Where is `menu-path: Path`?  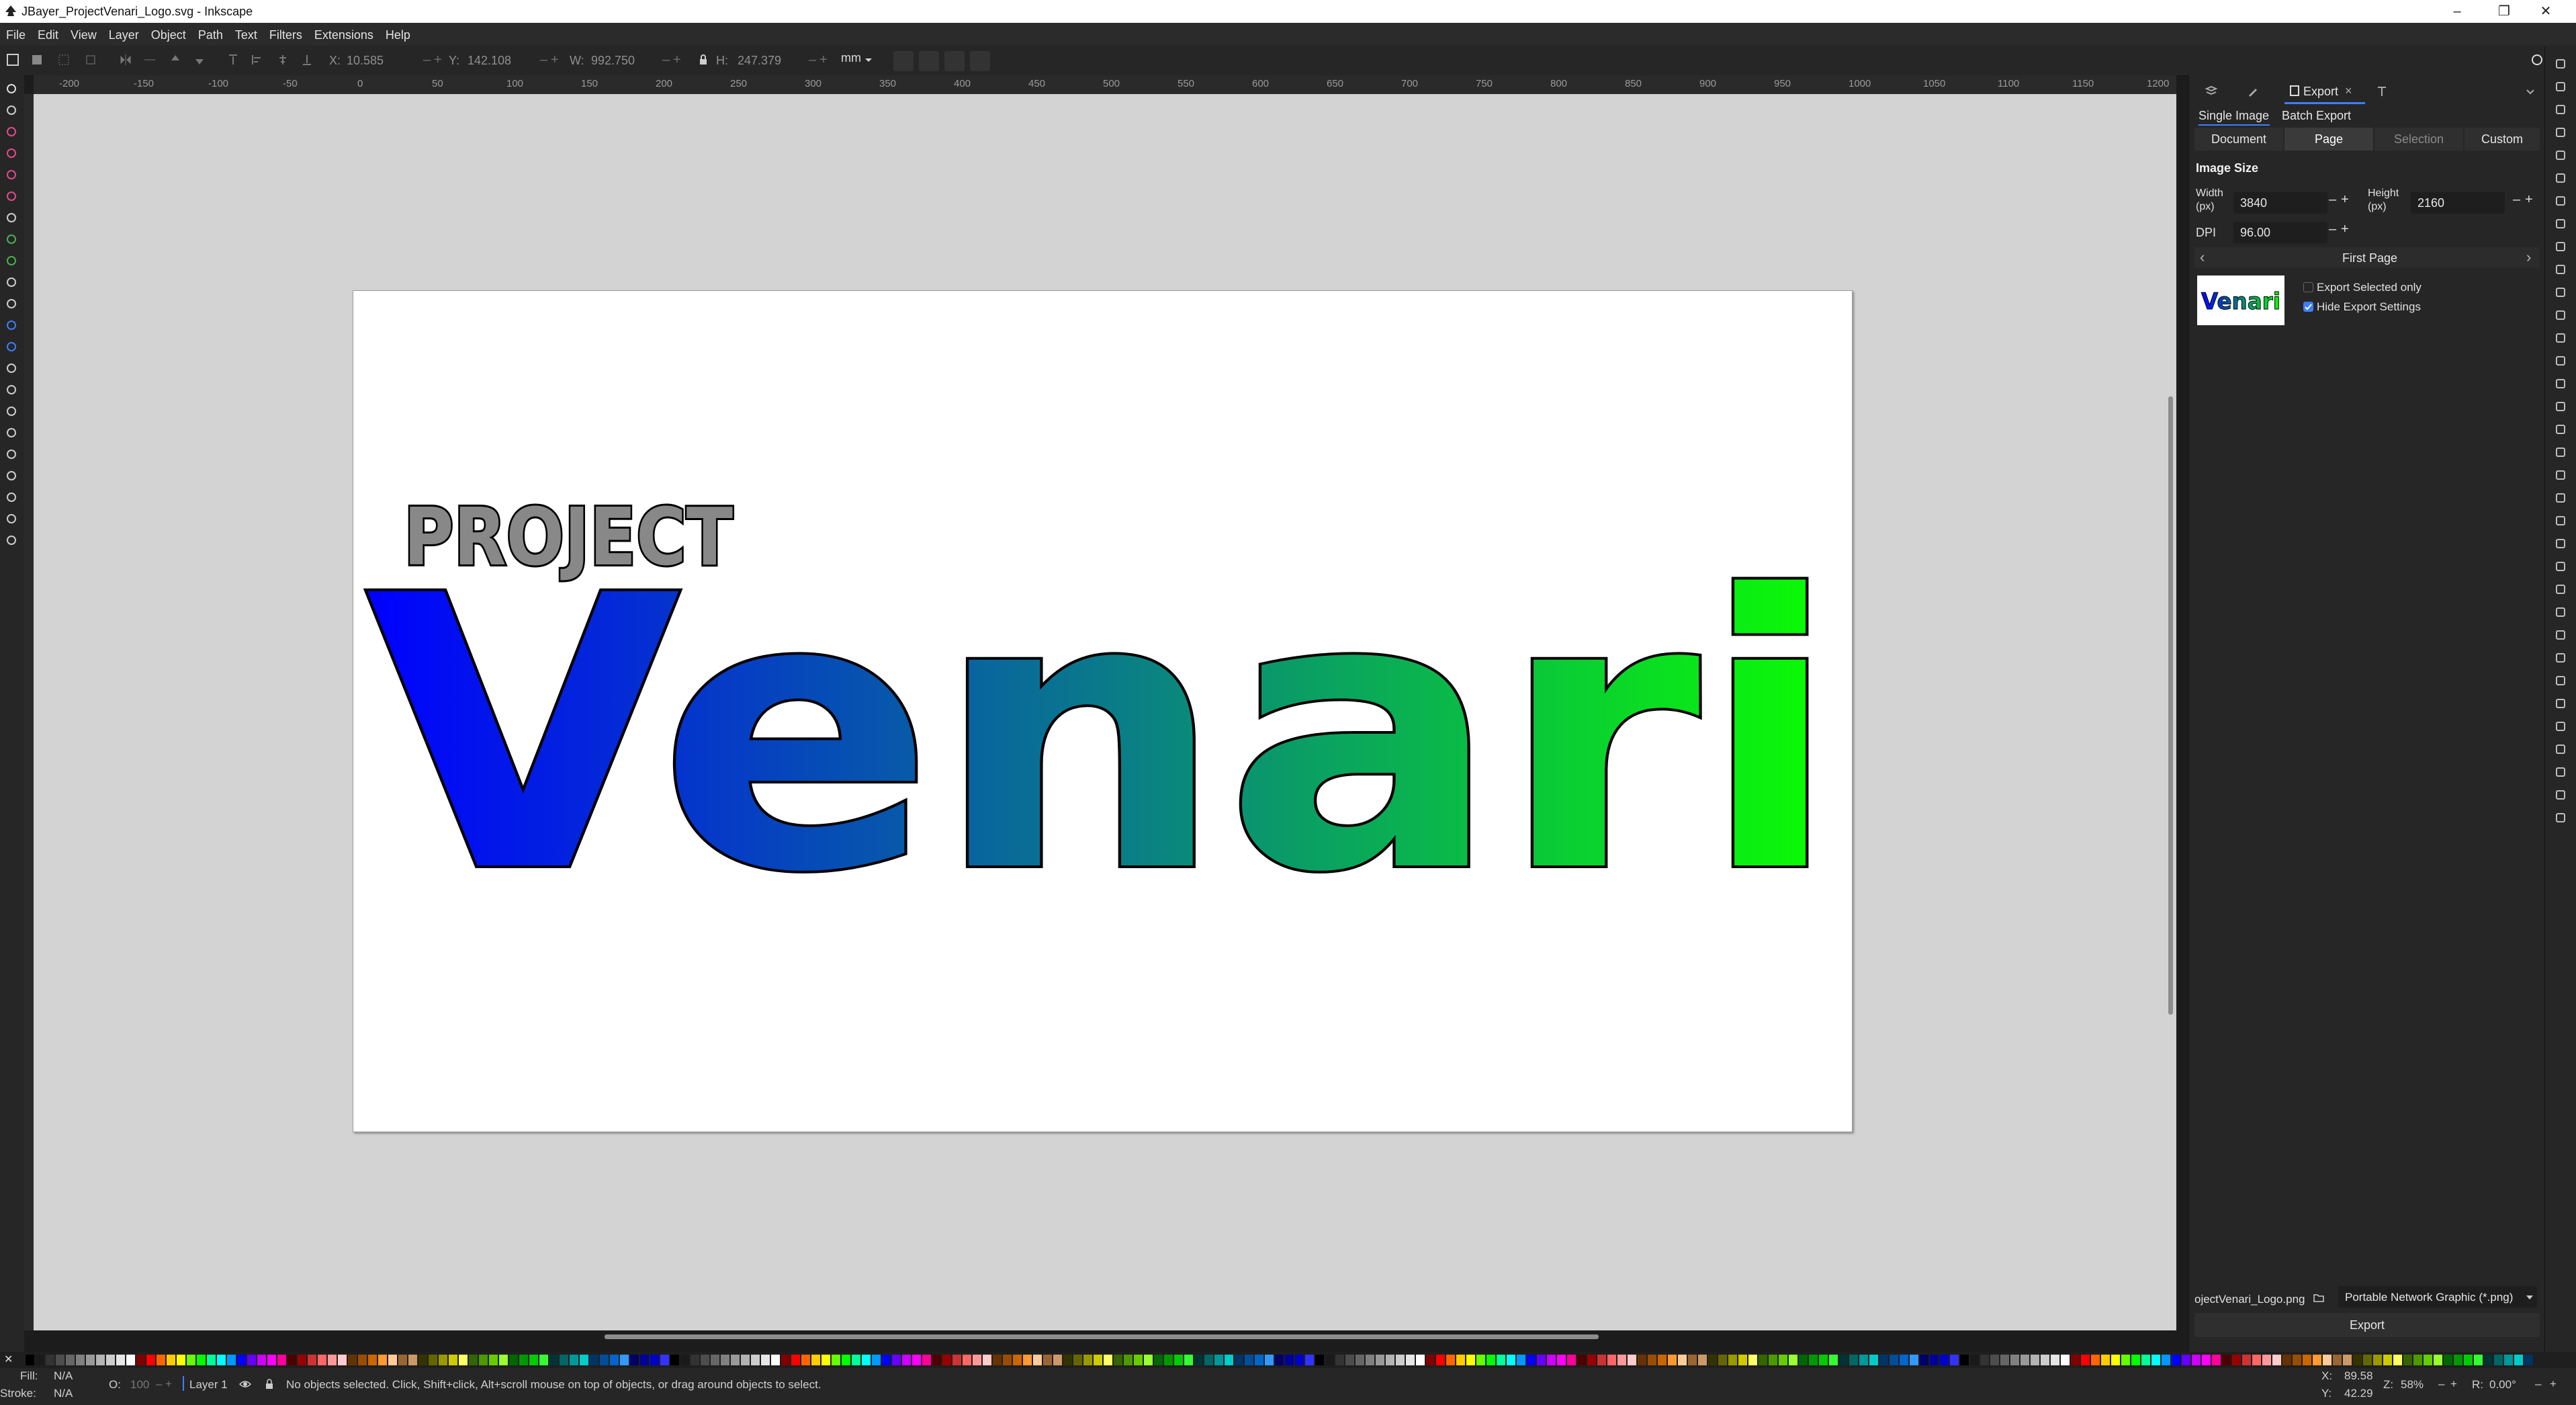 menu-path: Path is located at coordinates (211, 34).